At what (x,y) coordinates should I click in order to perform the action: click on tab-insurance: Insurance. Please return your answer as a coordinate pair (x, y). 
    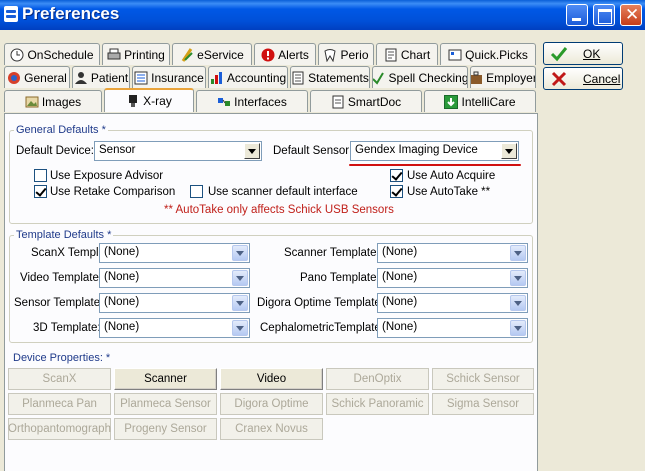
    Looking at the image, I should click on (169, 77).